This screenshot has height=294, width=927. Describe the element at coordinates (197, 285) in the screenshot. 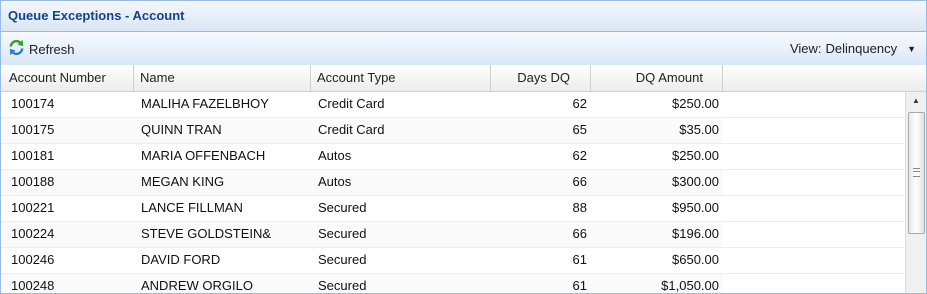

I see `cell-name: ANDREW ORGILO` at that location.